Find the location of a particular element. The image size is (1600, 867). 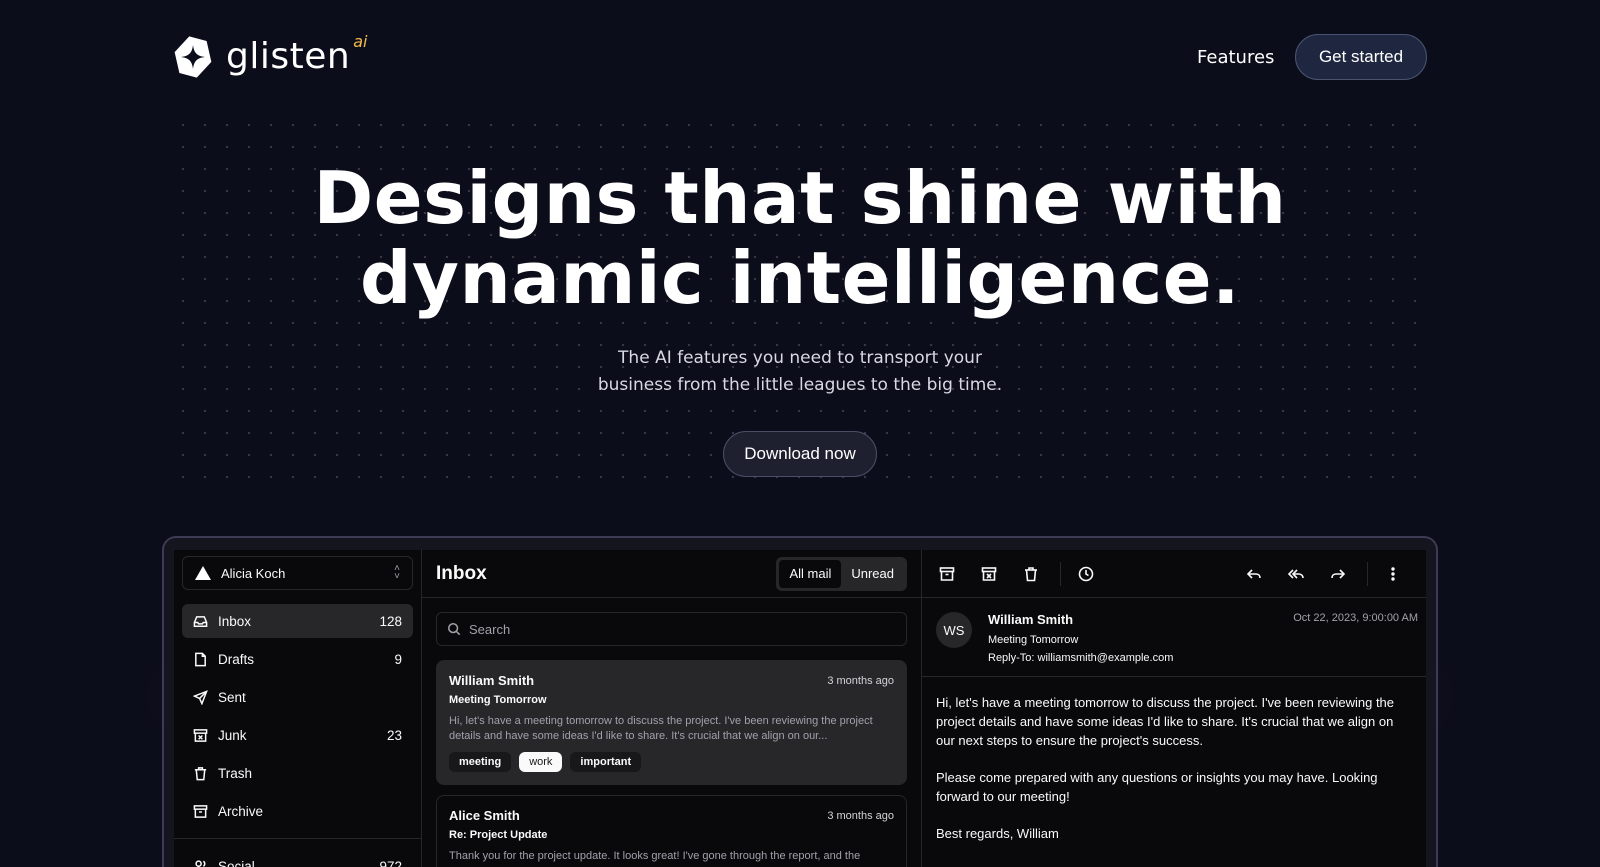

move-to-junk-button is located at coordinates (989, 574).